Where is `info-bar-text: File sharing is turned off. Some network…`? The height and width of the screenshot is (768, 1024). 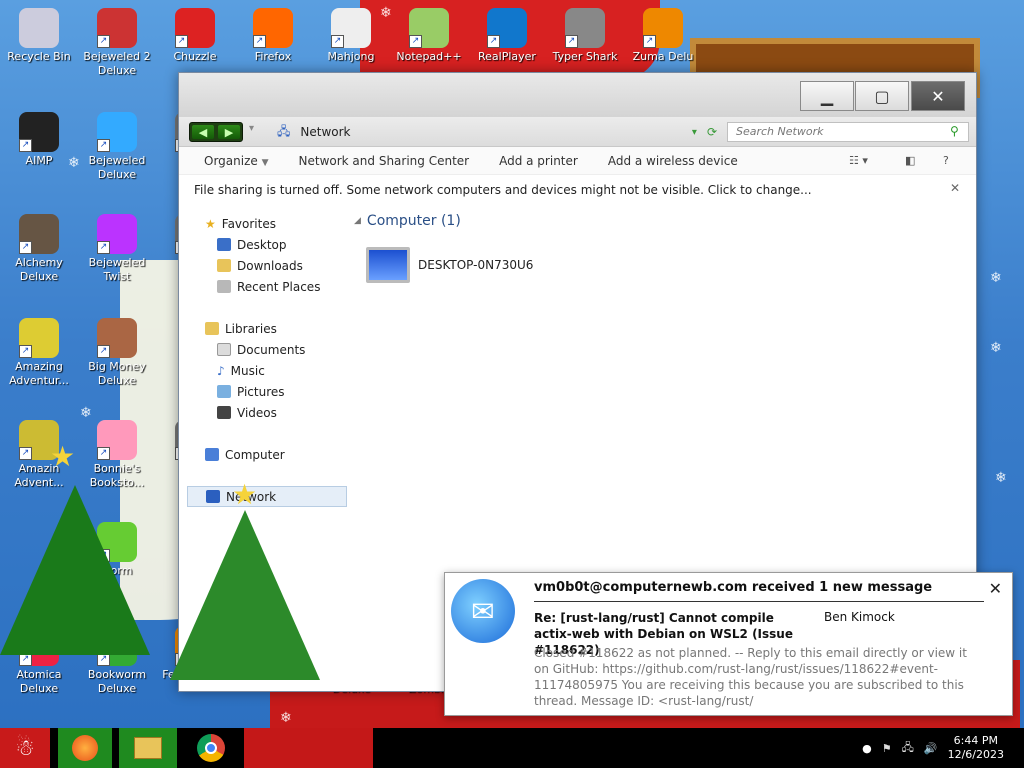 info-bar-text: File sharing is turned off. Some network… is located at coordinates (503, 190).